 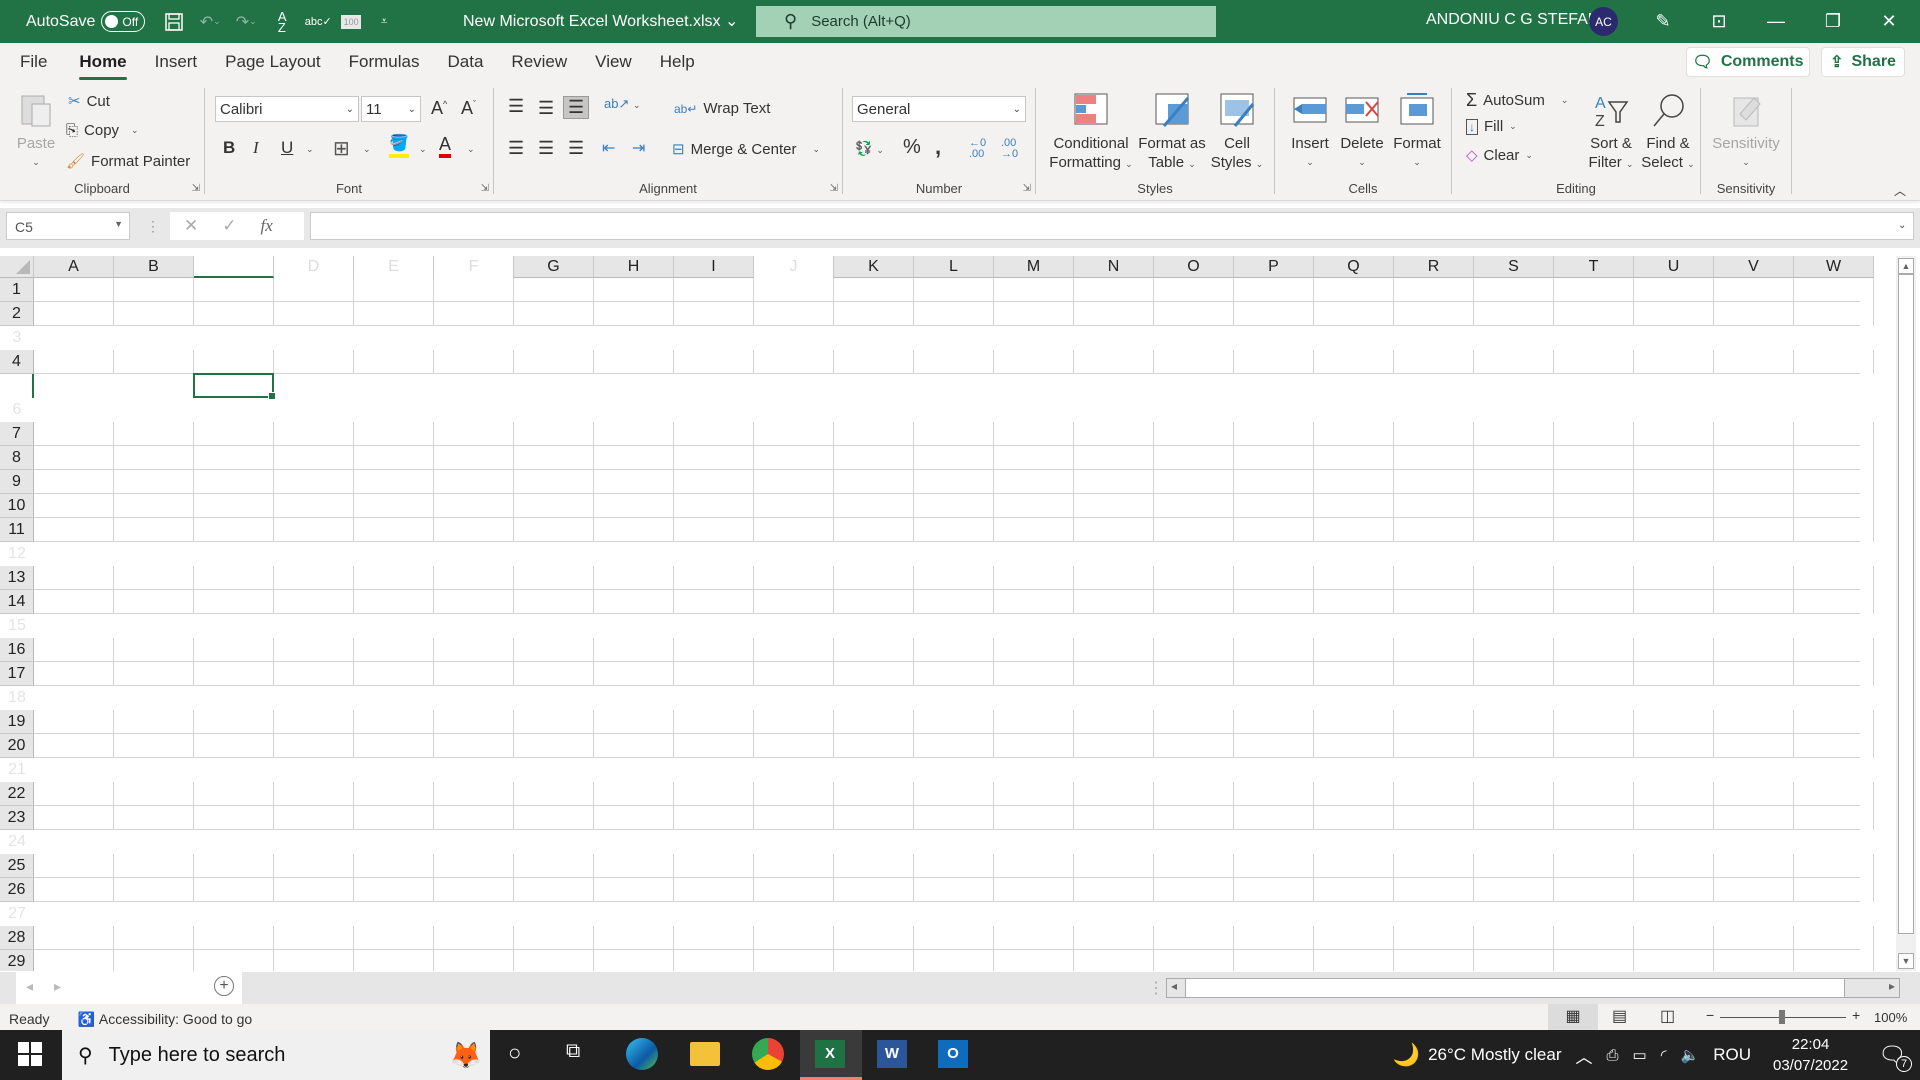 What do you see at coordinates (1619, 1016) in the screenshot?
I see `page-layout-view-icon: ▤` at bounding box center [1619, 1016].